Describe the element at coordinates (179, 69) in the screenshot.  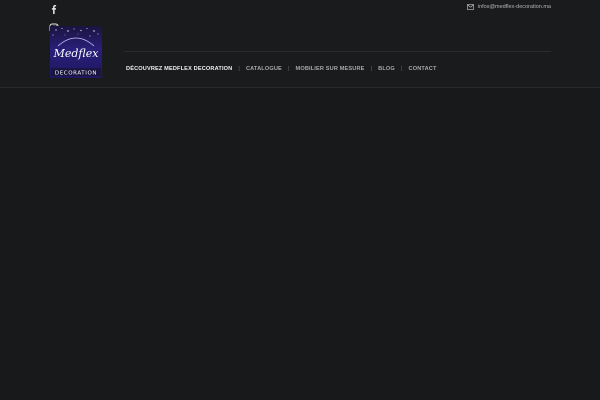
I see `nav-item-decouvrez: DÉCOUVREZ MEDFLEX DECORATION` at that location.